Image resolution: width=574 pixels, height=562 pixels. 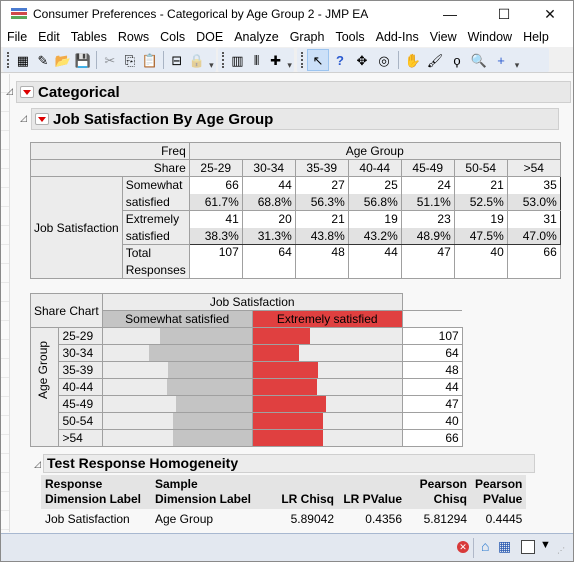 What do you see at coordinates (307, 499) in the screenshot?
I see `header-line: LR Chisq` at bounding box center [307, 499].